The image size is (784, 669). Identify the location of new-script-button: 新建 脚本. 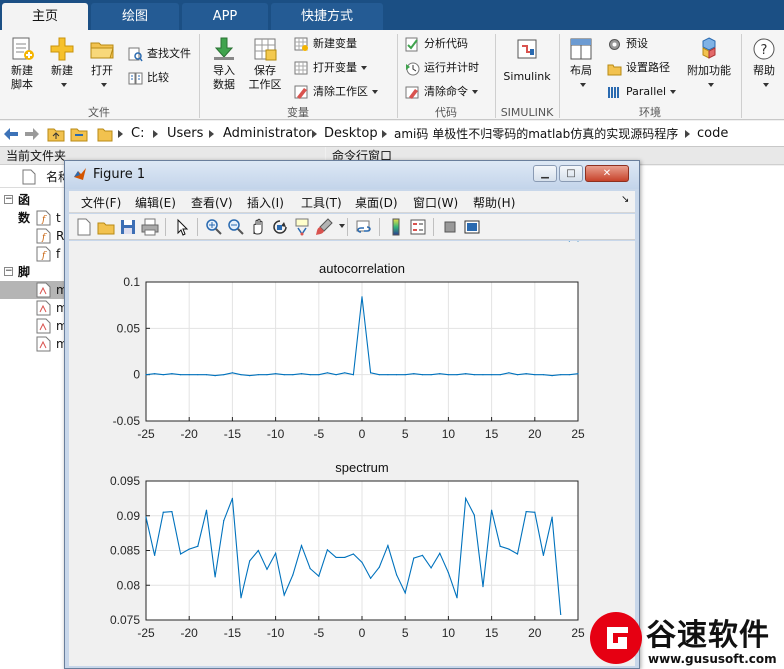
(22, 64).